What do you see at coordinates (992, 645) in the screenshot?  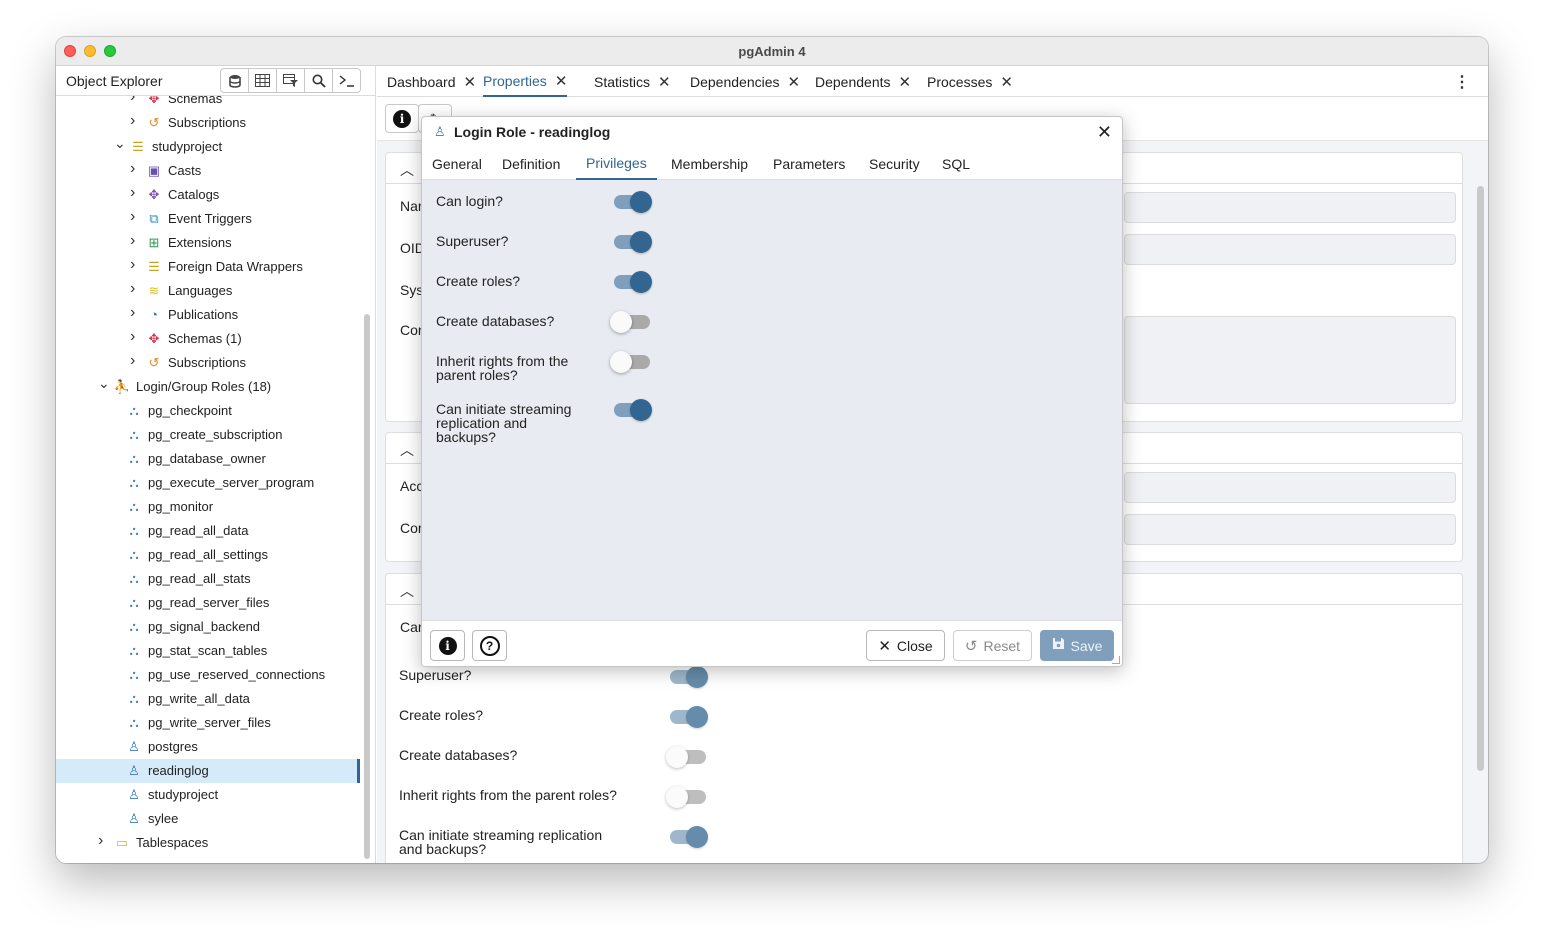 I see `reset-button: ↺ Reset` at bounding box center [992, 645].